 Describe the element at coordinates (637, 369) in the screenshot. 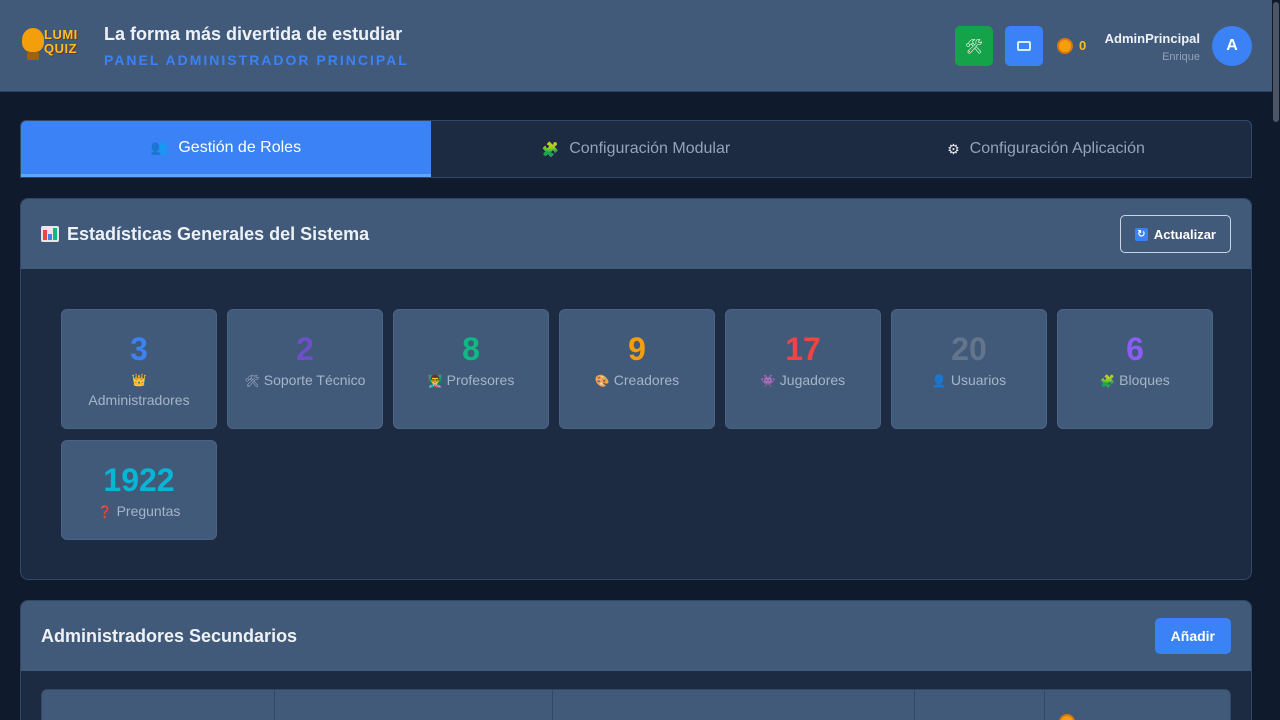

I see `stat-card-creadores: 9 🎨 Creadores` at that location.